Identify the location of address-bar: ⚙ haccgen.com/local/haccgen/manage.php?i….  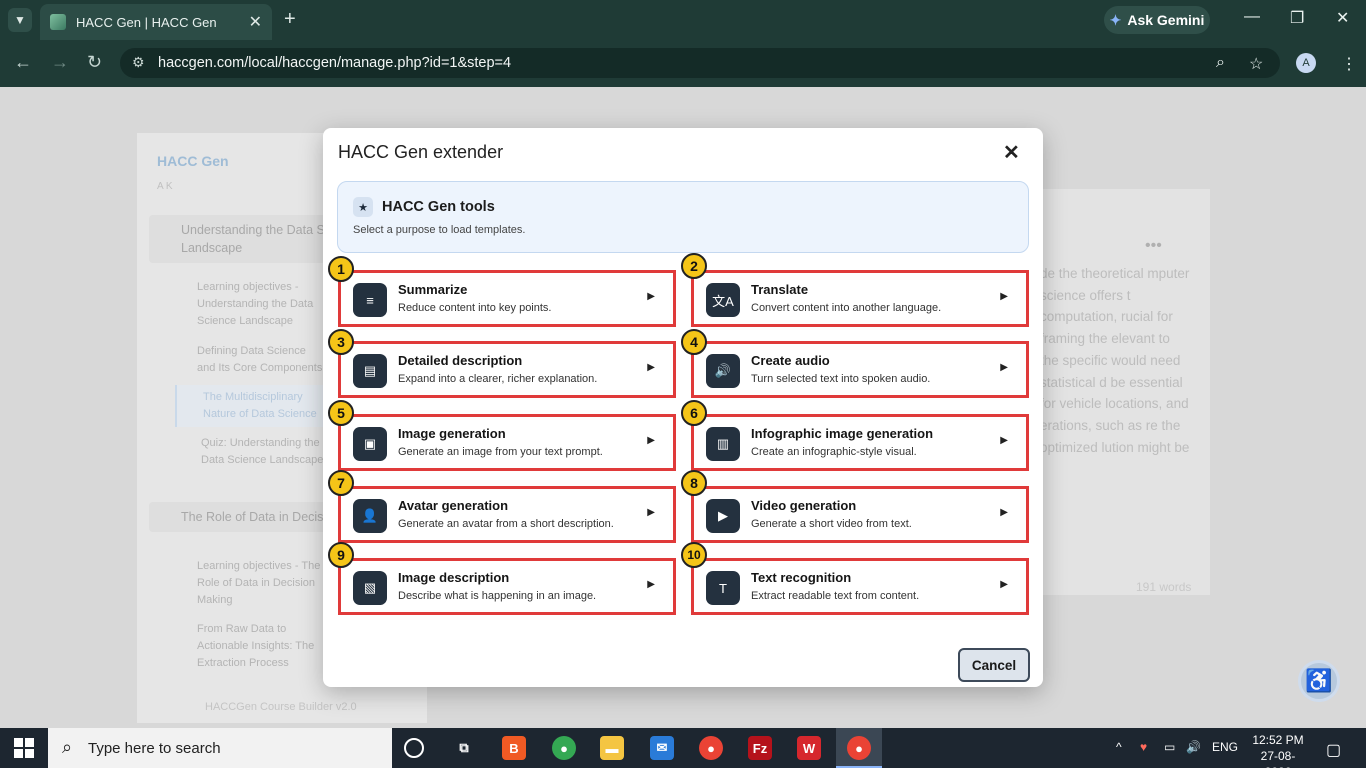
(700, 63).